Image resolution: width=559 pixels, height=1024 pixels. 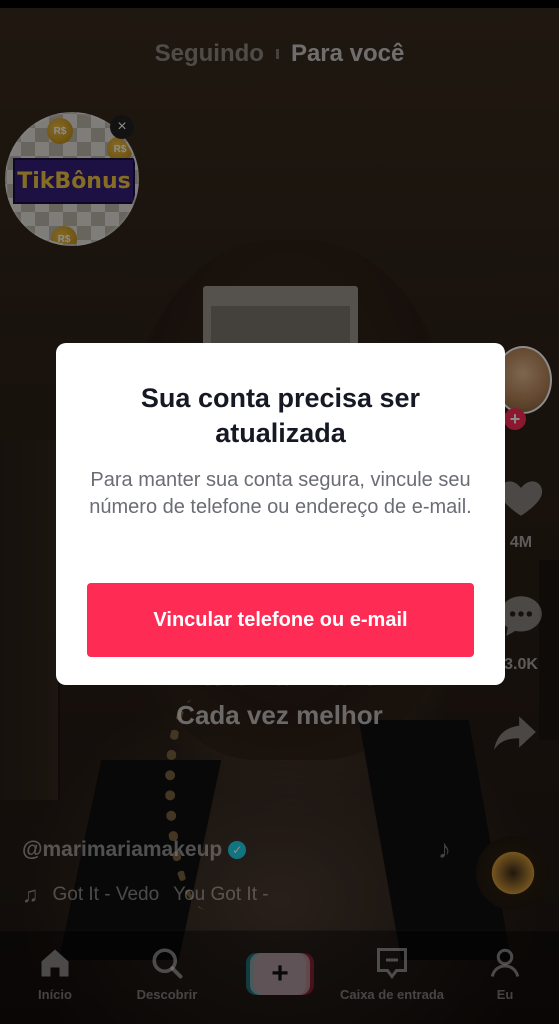 What do you see at coordinates (280, 415) in the screenshot?
I see `dialog-title: Sua conta precisa ser atualizada` at bounding box center [280, 415].